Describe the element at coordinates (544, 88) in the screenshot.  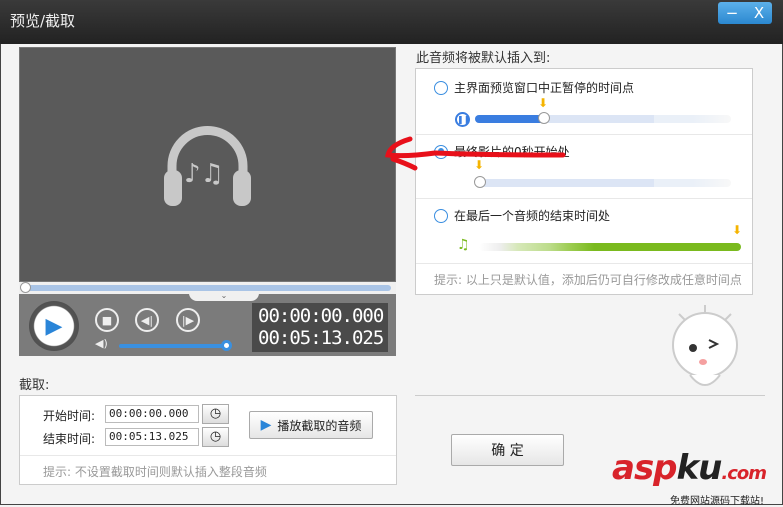
I see `option-label: 主界面预览窗口中正暂停的时间点` at that location.